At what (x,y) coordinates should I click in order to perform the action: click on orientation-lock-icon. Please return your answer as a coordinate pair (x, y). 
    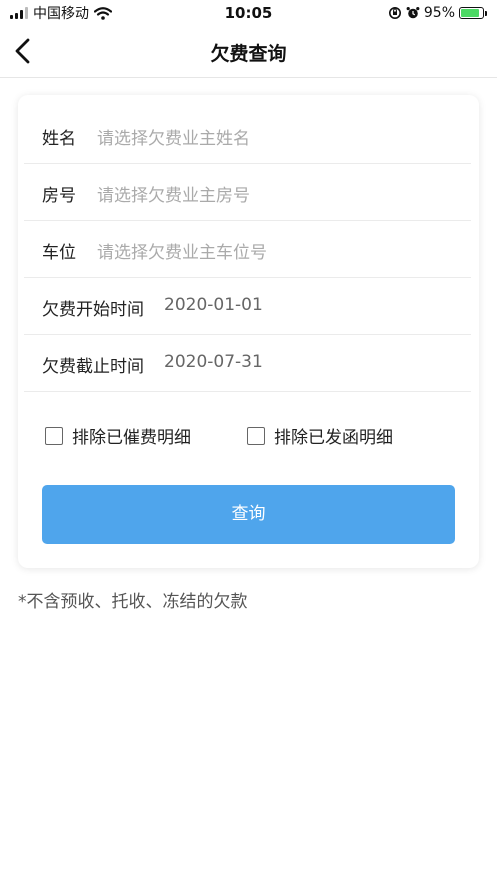
    Looking at the image, I should click on (394, 13).